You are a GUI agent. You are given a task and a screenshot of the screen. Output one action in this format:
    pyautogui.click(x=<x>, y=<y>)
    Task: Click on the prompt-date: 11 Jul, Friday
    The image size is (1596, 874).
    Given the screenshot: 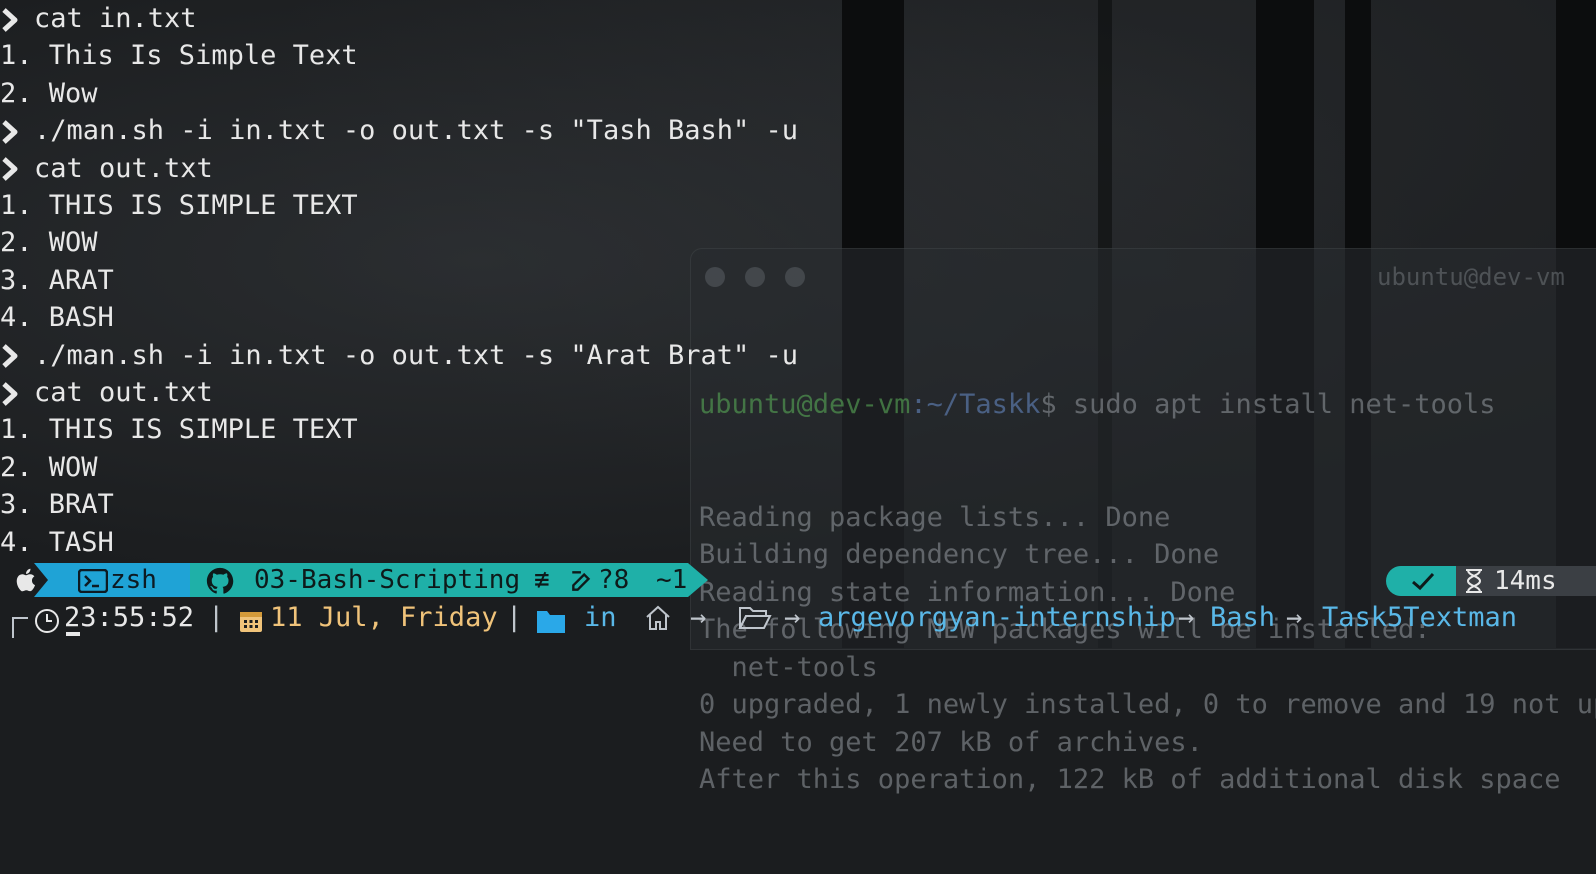 What is the action you would take?
    pyautogui.click(x=384, y=617)
    